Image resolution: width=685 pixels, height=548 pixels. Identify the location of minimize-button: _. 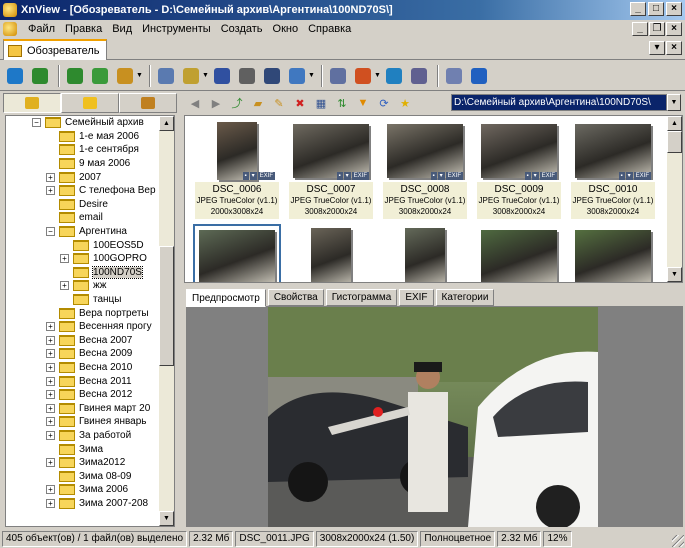
(638, 9).